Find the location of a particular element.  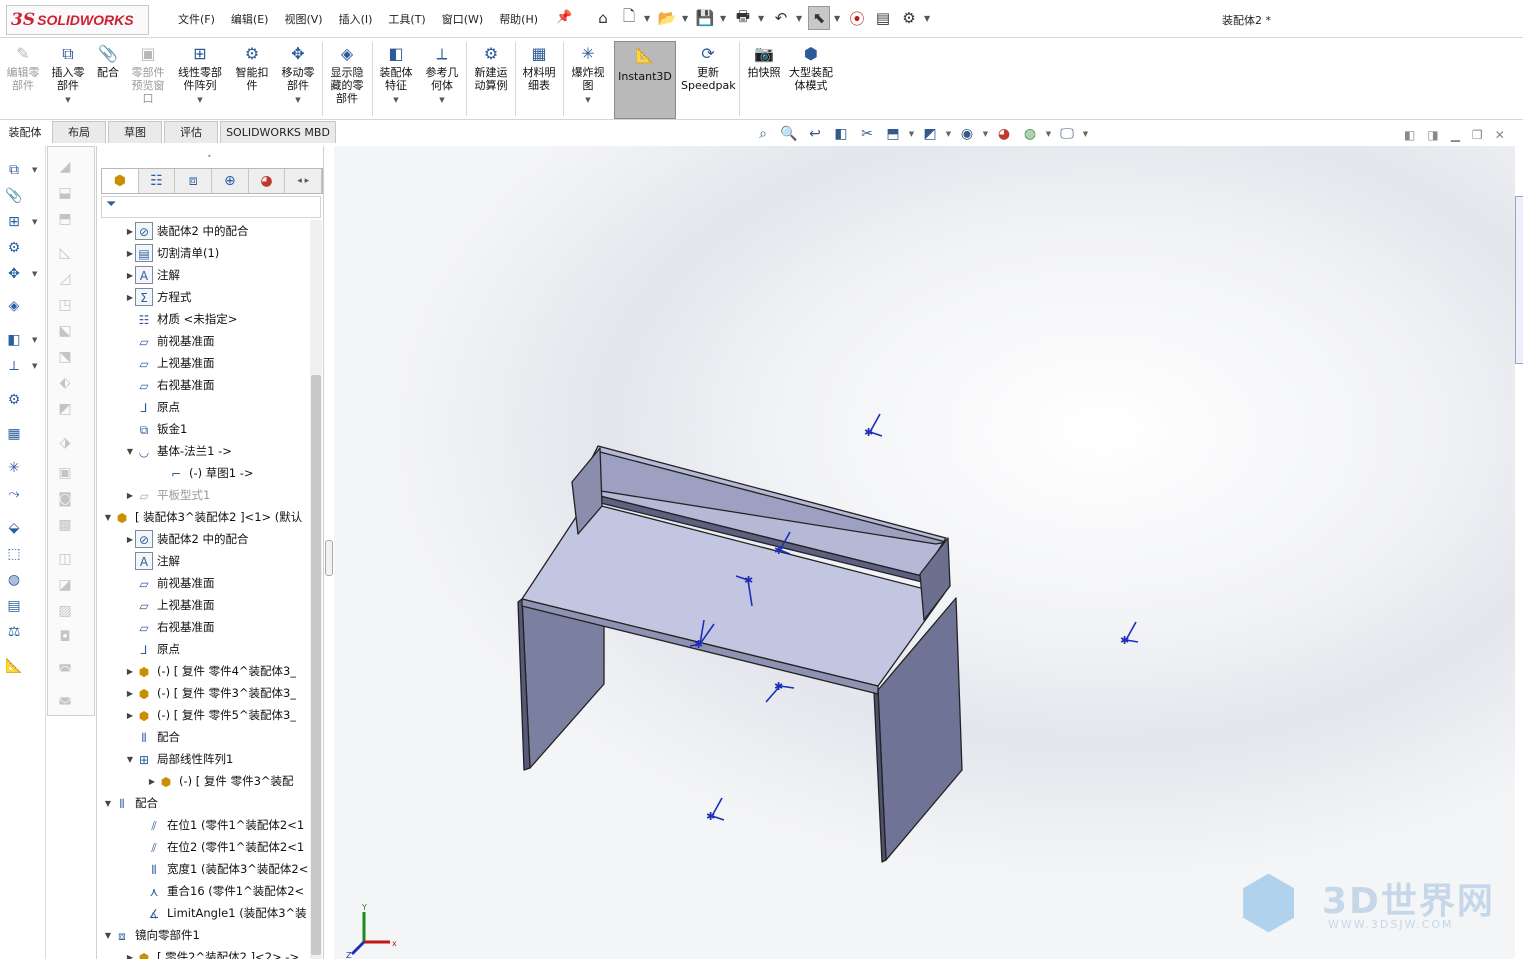

apply-scene-dropdown-icon: ▼ is located at coordinates (1048, 134).